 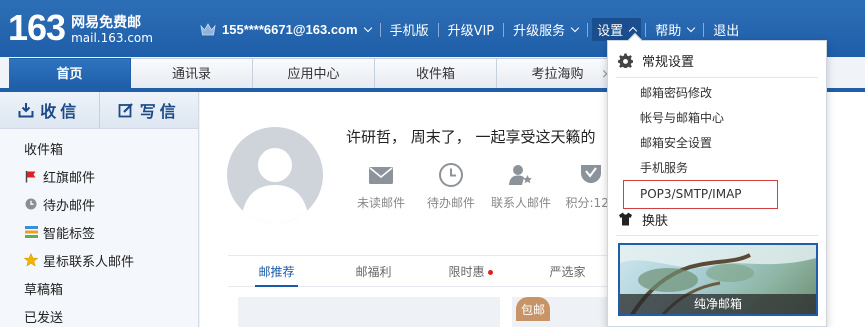 I want to click on crown-icon, so click(x=208, y=28).